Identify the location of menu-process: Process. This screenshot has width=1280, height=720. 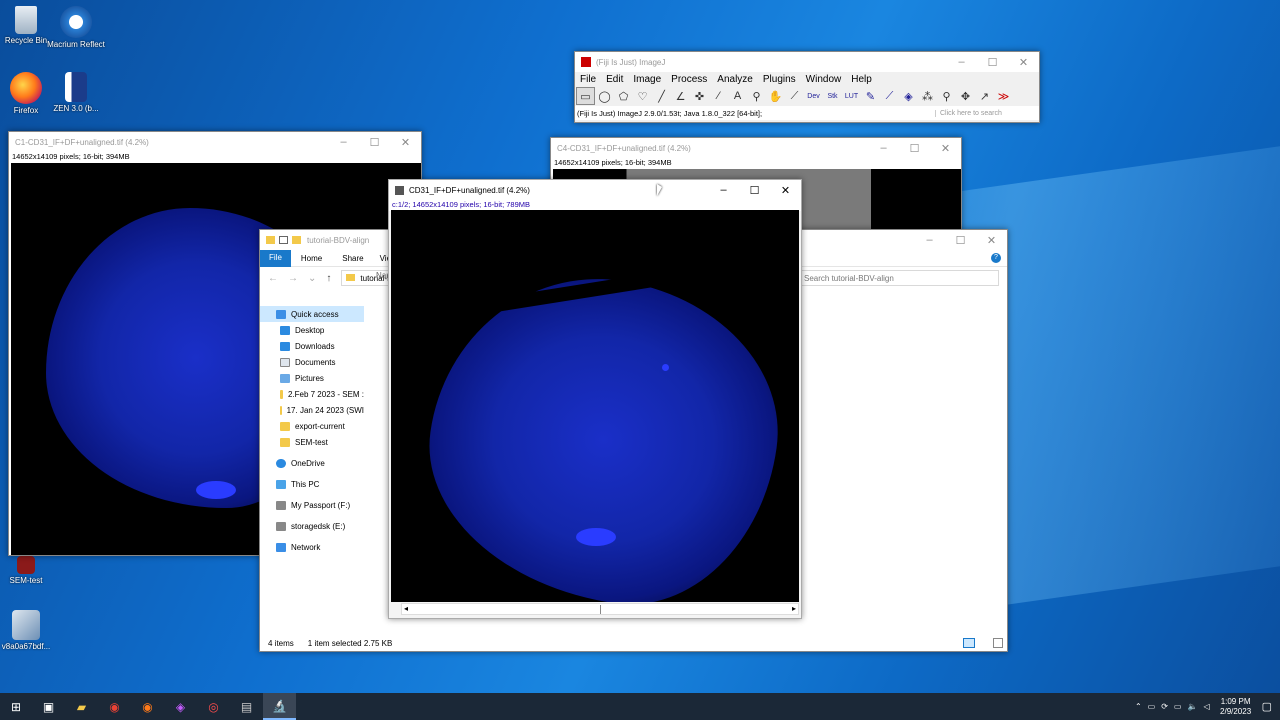
(689, 79).